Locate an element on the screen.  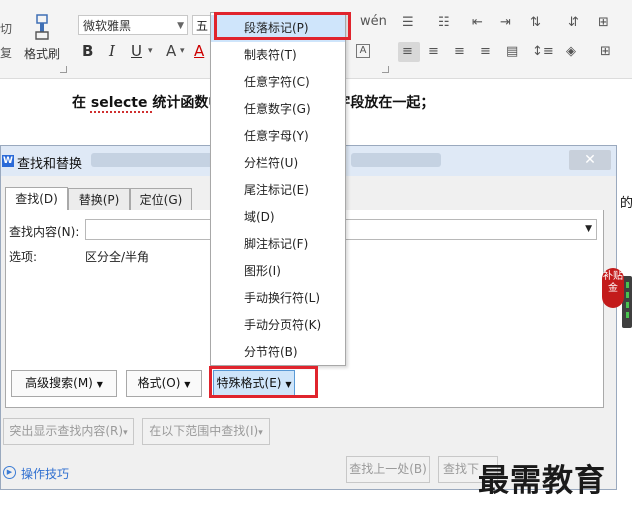
tab-find: 查找(D) is located at coordinates (36, 198).